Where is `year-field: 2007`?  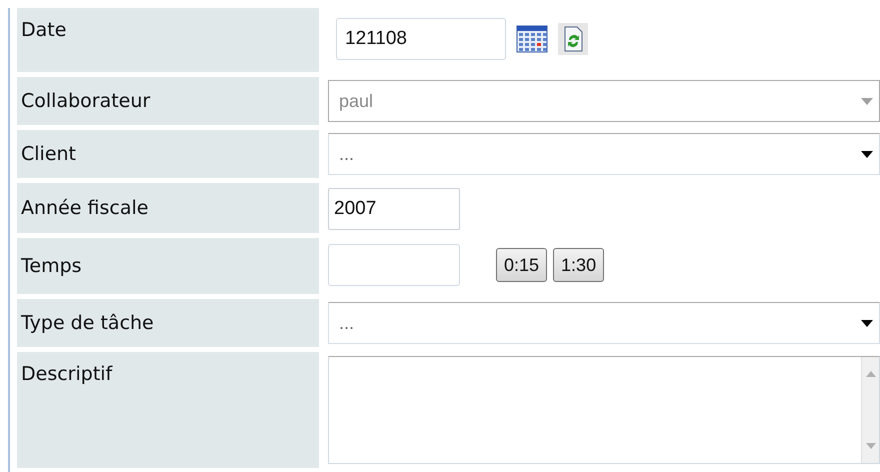 year-field: 2007 is located at coordinates (394, 209).